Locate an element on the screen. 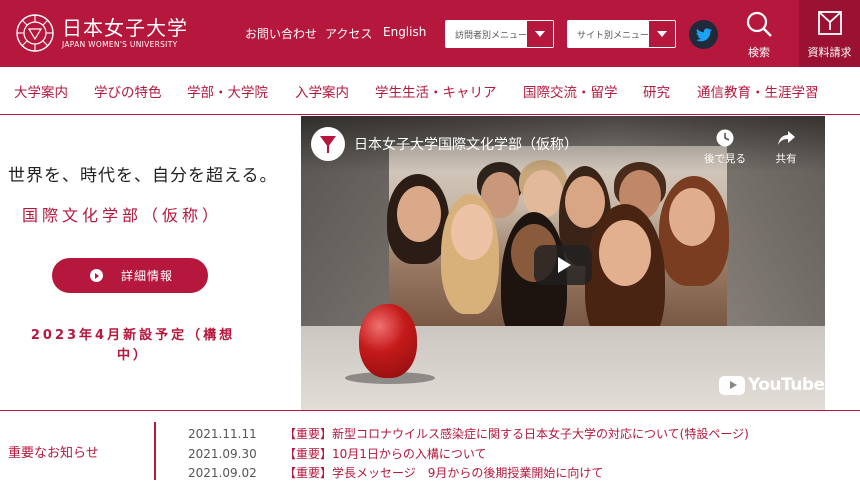 The image size is (860, 490). nav-item-international: 国際交流・留学 is located at coordinates (570, 91).